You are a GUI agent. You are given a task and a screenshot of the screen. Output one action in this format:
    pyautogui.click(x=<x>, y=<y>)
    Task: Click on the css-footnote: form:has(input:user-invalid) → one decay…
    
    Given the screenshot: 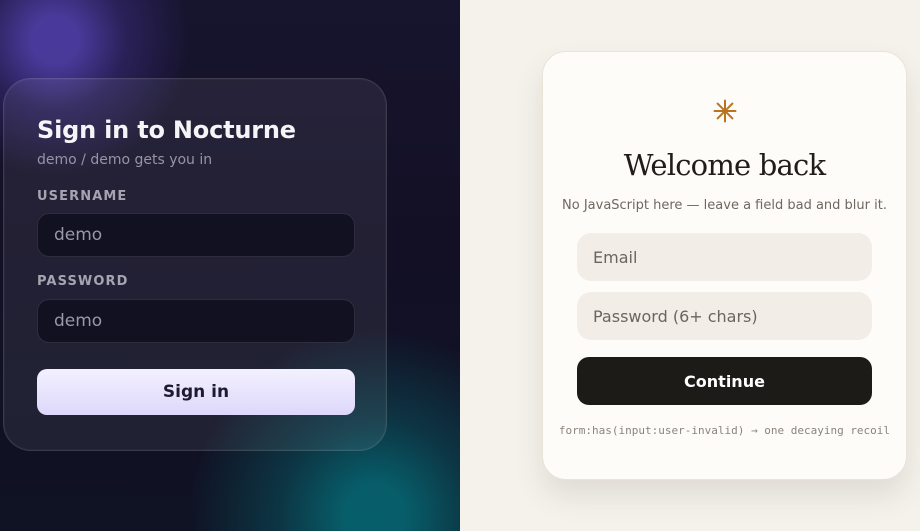 What is the action you would take?
    pyautogui.click(x=724, y=430)
    